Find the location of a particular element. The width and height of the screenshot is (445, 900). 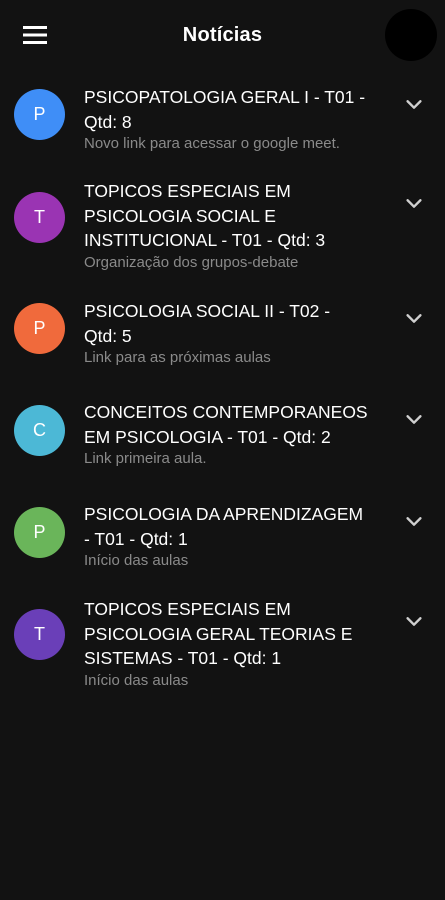

item-title-line: SISTEMAS - T01 - Qtd: 1 is located at coordinates (183, 658).